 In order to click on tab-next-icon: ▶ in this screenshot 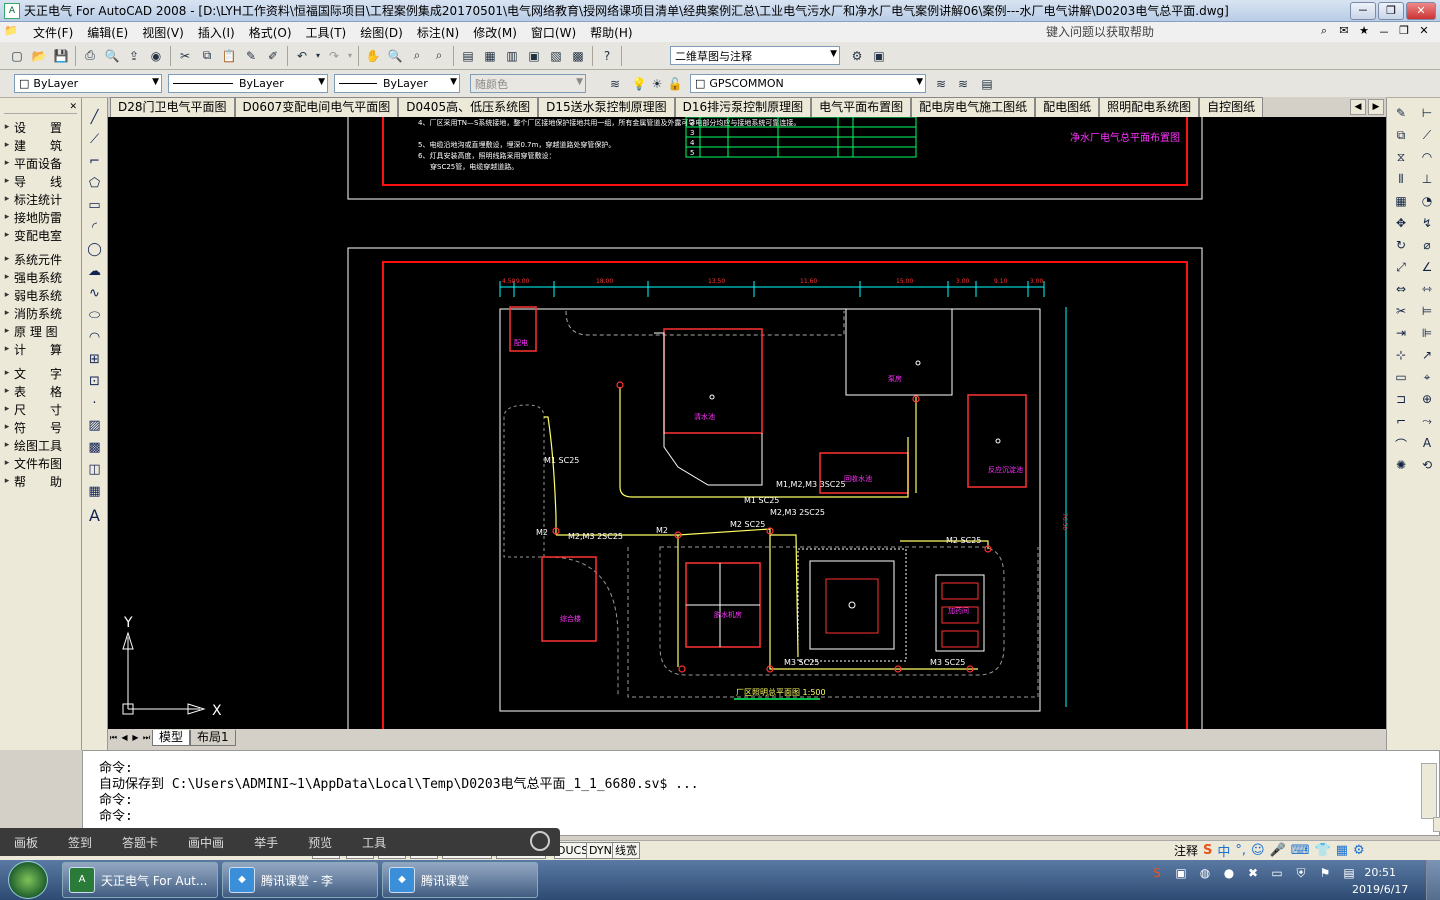, I will do `click(1376, 107)`.